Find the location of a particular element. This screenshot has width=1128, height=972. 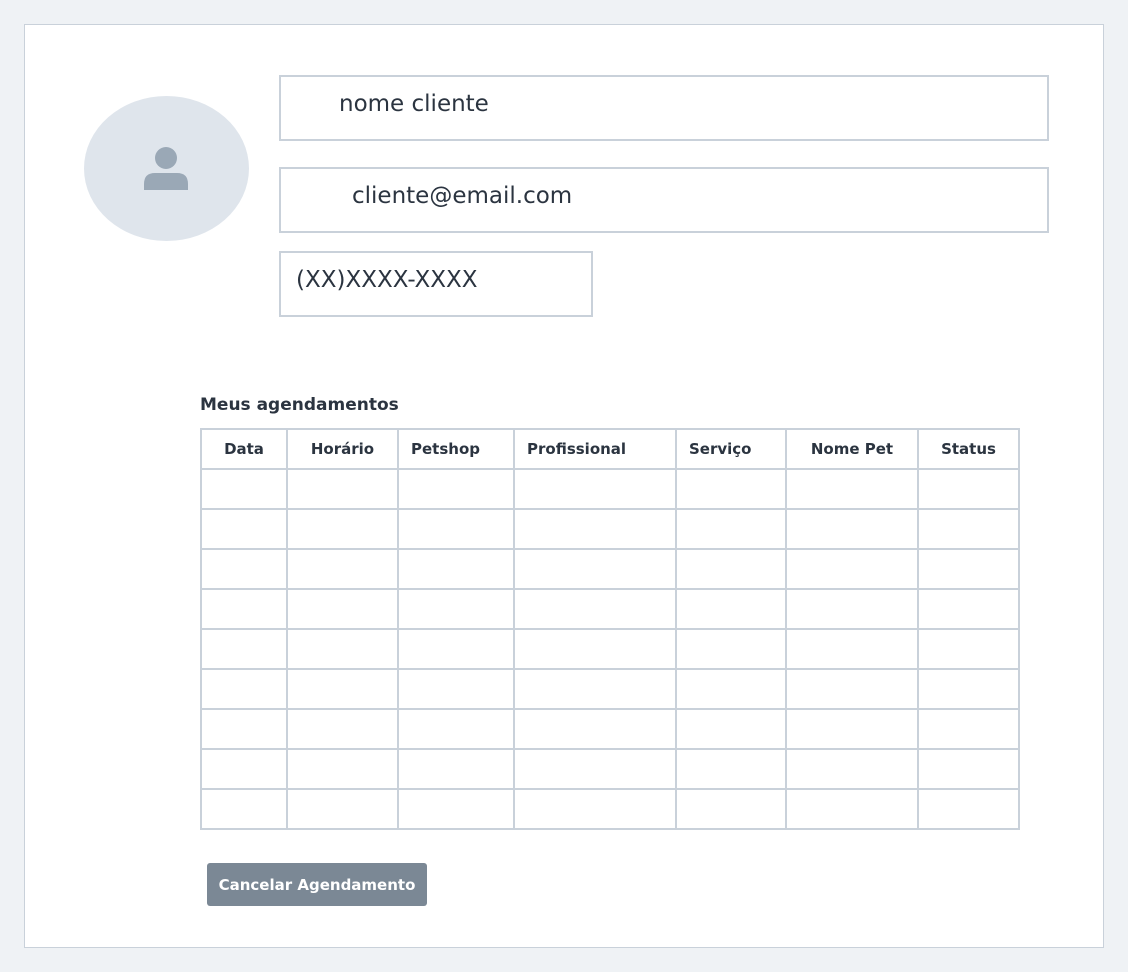

column-header-nome-pet: Nome Pet is located at coordinates (852, 449).